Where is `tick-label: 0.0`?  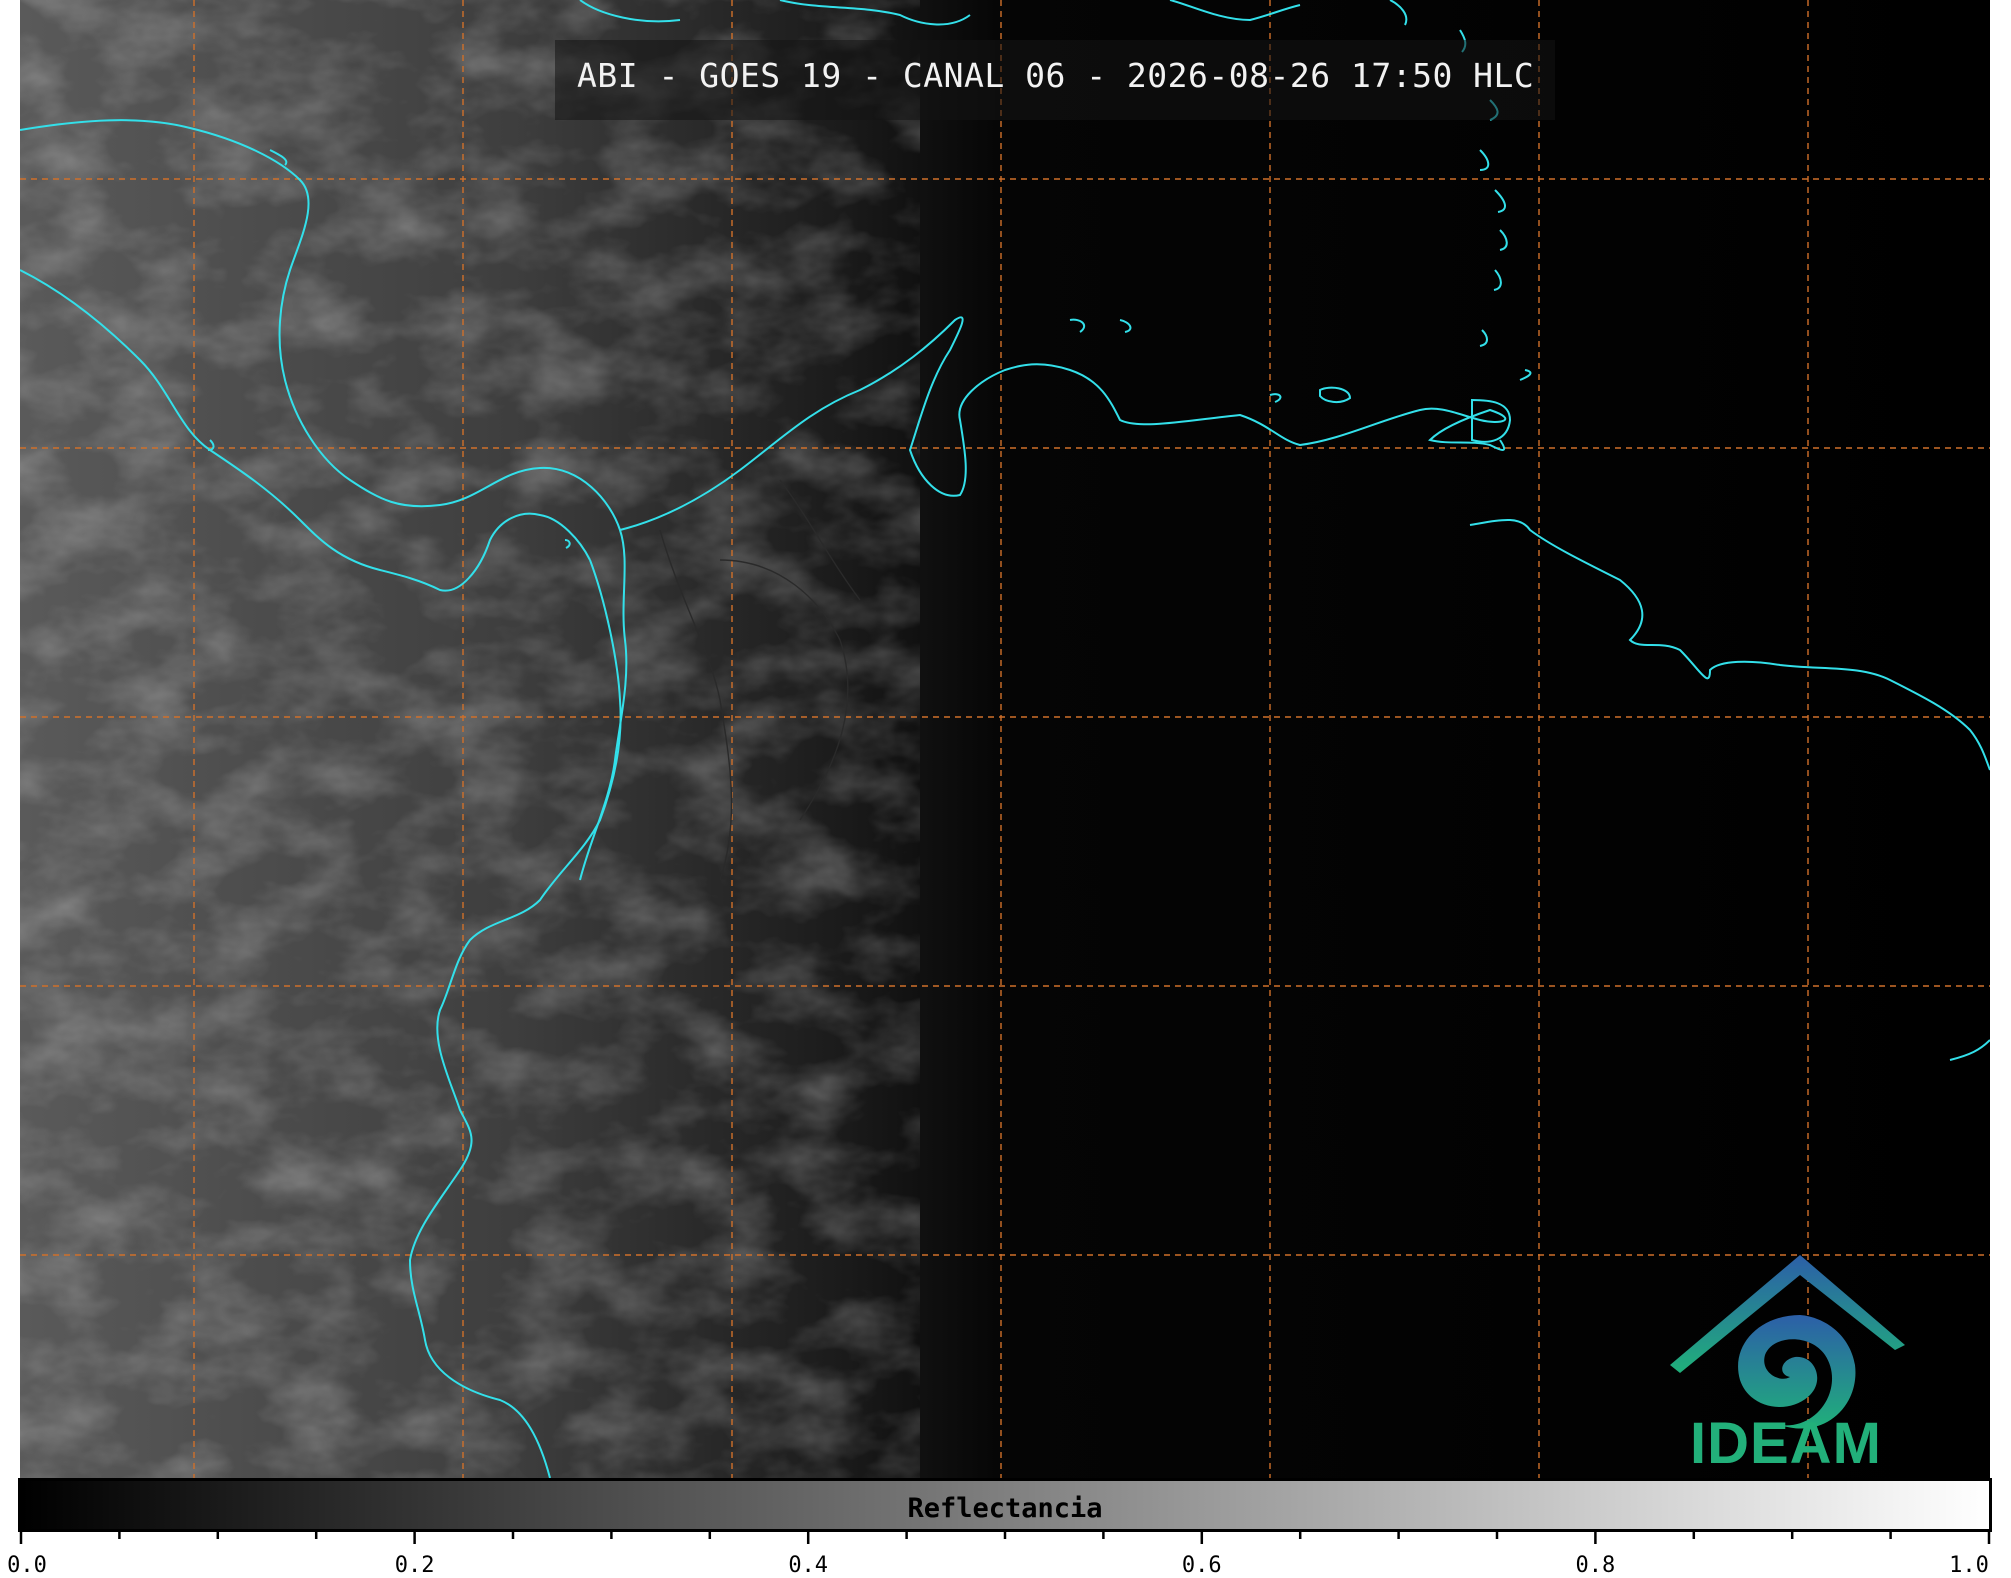 tick-label: 0.0 is located at coordinates (27, 1565).